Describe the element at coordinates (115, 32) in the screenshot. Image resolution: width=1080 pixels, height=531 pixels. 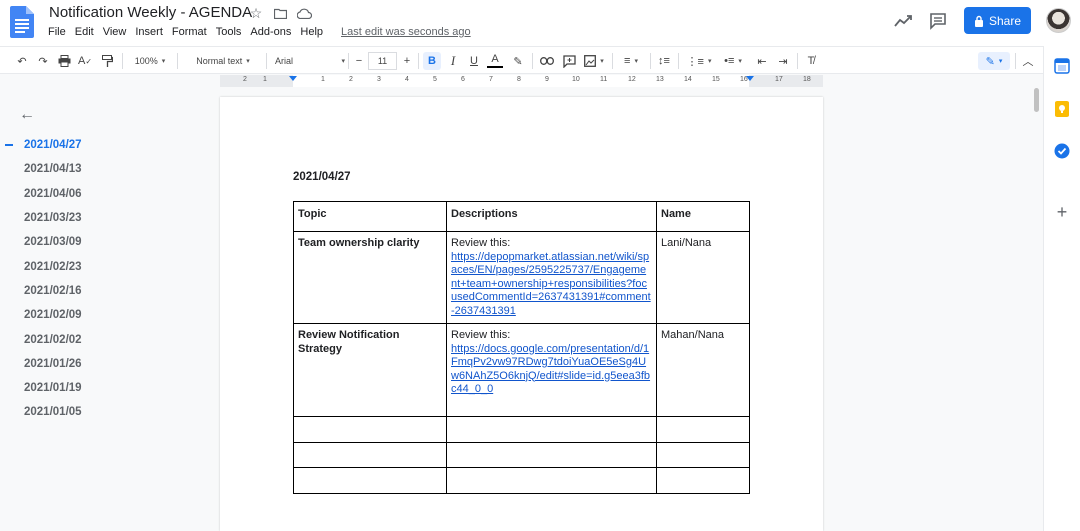
I see `menu-view: View` at that location.